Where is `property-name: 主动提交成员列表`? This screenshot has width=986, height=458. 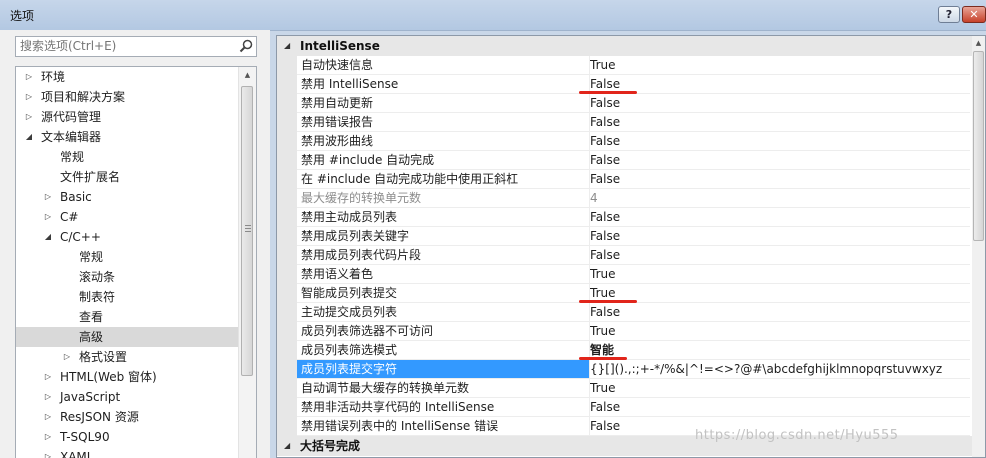 property-name: 主动提交成员列表 is located at coordinates (443, 312).